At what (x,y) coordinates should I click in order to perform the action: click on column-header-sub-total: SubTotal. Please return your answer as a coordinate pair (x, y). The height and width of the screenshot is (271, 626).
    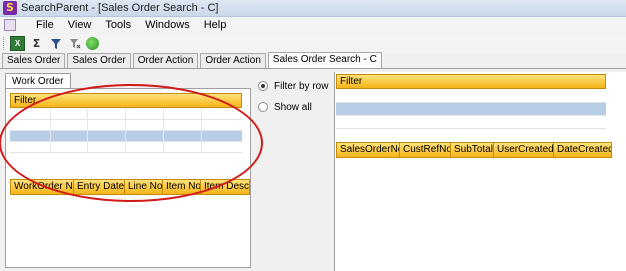
    Looking at the image, I should click on (472, 150).